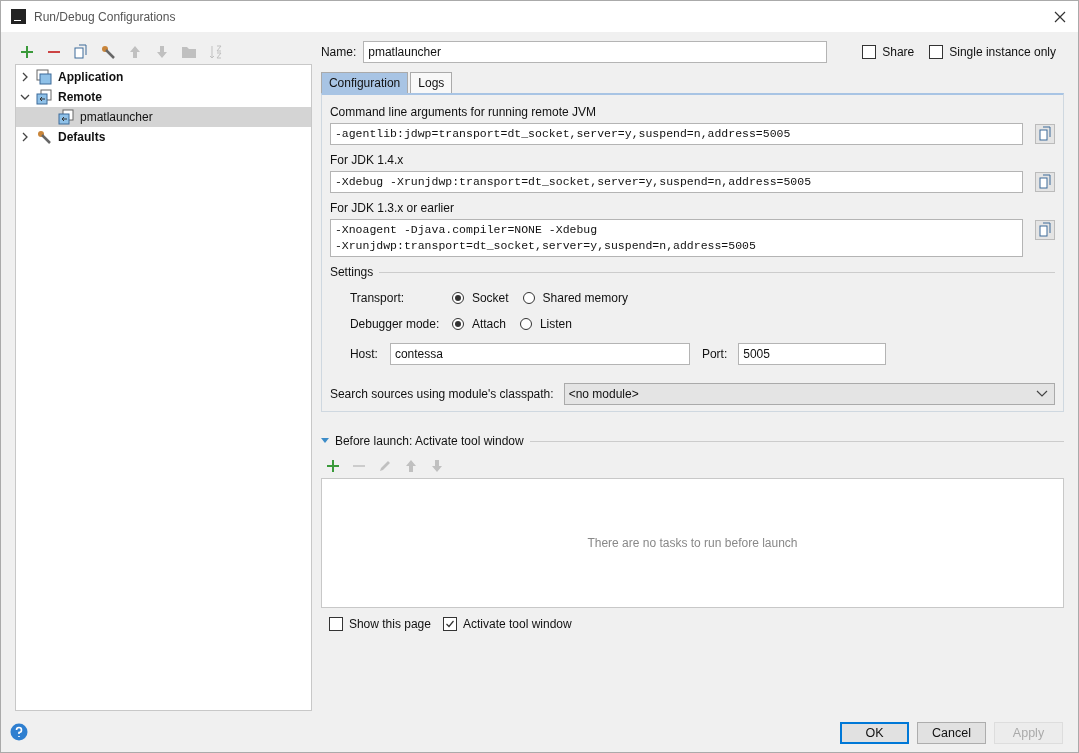 The image size is (1079, 753). What do you see at coordinates (25, 137) in the screenshot?
I see `chevron-icon` at bounding box center [25, 137].